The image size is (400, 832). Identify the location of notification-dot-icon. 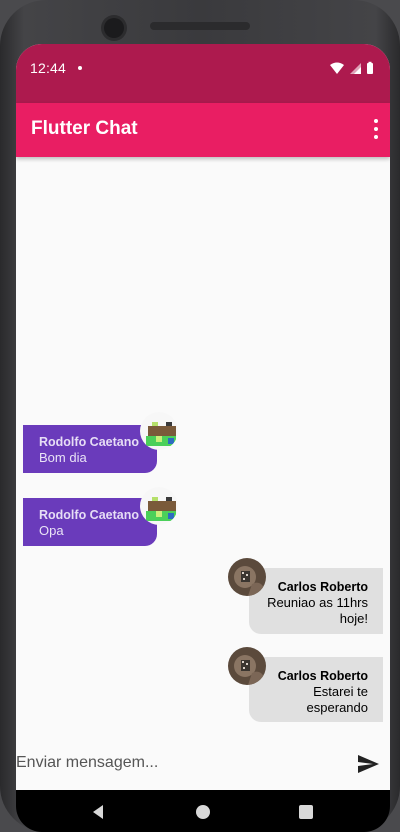
(80, 68).